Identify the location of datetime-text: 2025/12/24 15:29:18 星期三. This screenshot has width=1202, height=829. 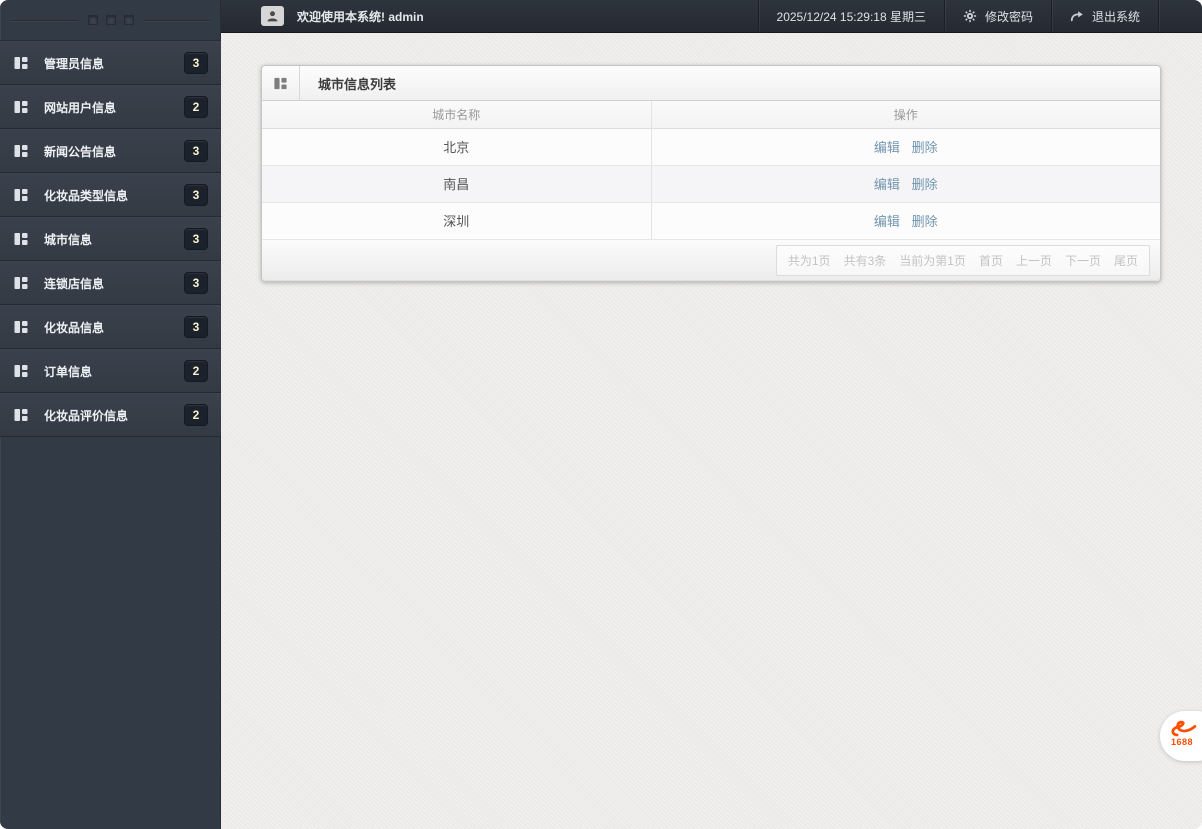
(851, 16).